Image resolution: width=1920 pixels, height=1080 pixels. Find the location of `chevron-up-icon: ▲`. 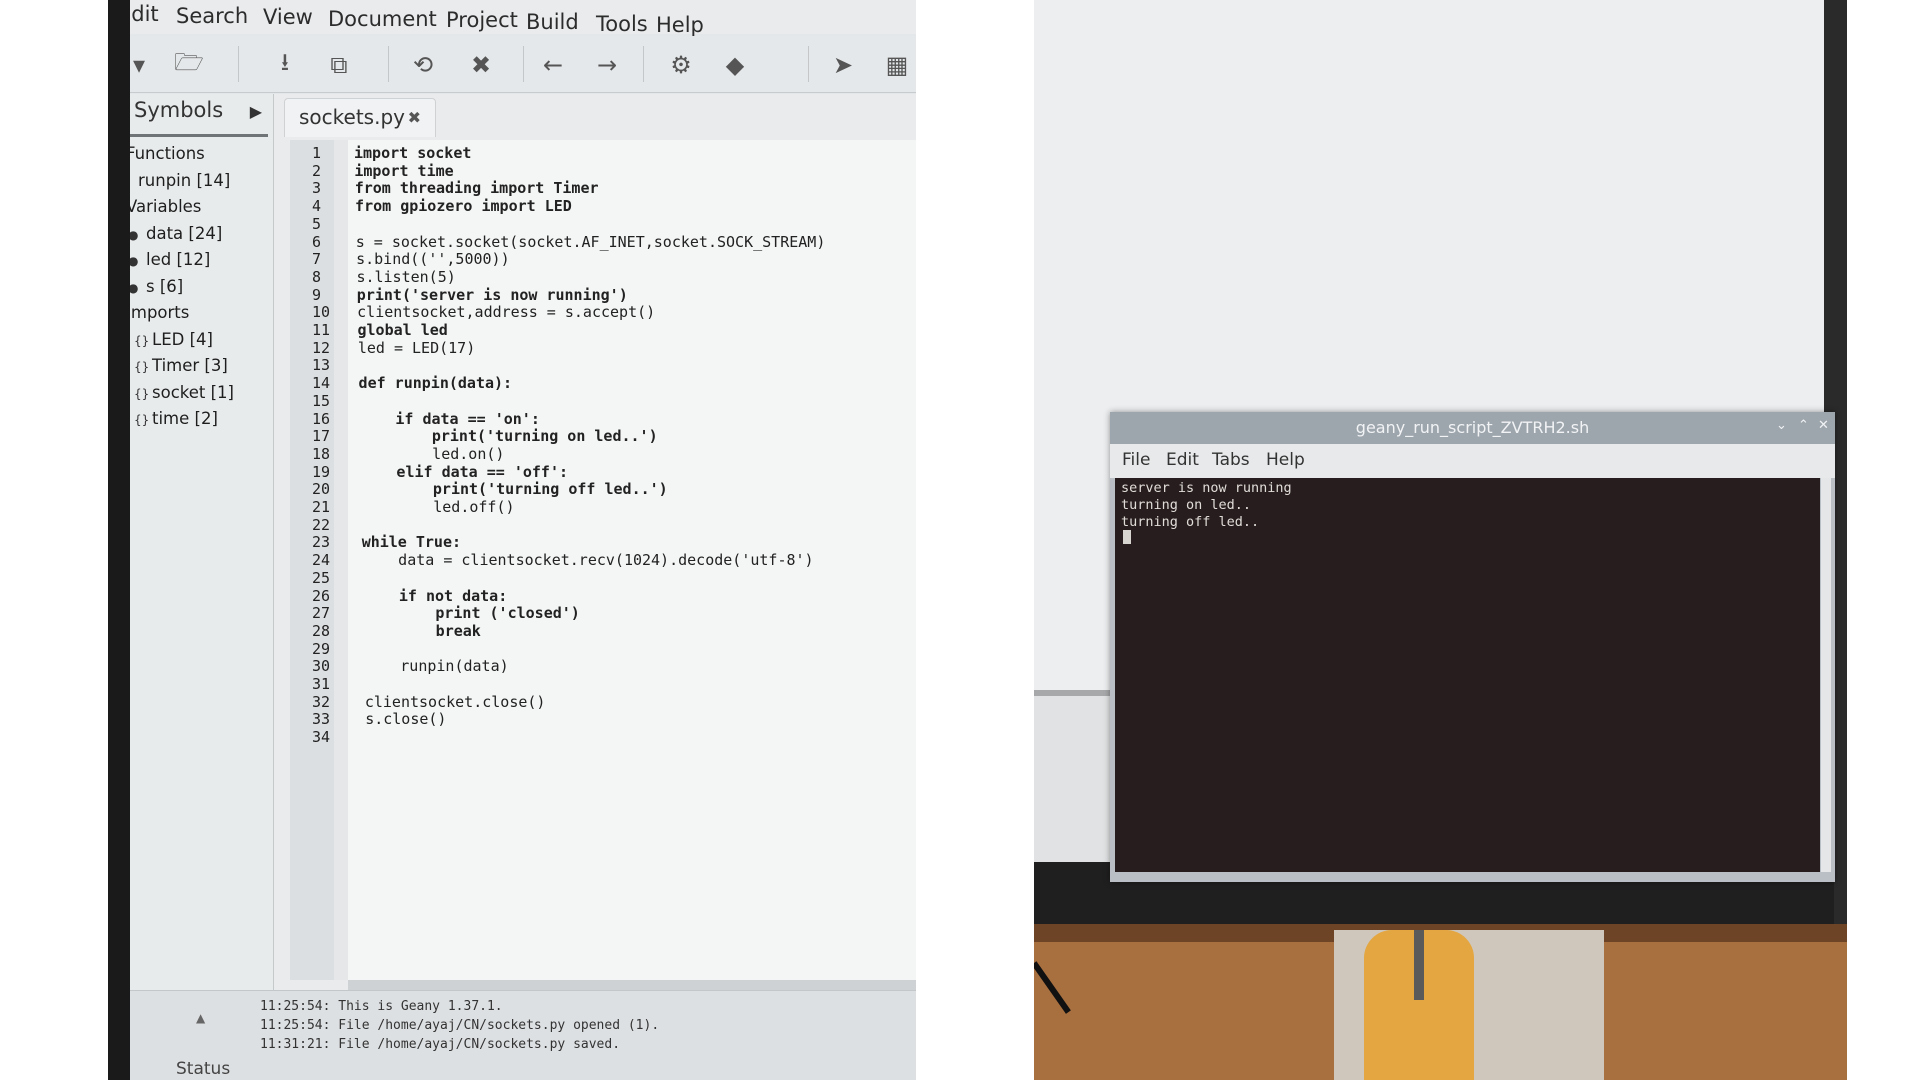

chevron-up-icon: ▲ is located at coordinates (200, 1018).